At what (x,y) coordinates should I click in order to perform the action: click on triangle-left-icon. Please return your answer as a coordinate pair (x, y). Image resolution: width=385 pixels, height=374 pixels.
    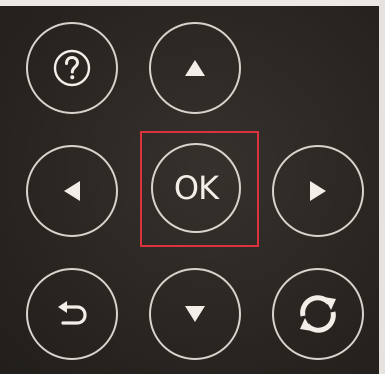
    Looking at the image, I should click on (72, 191).